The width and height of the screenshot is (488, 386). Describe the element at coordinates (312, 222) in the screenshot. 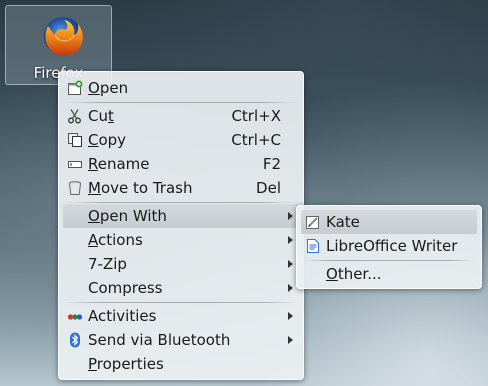

I see `kate-icon` at that location.